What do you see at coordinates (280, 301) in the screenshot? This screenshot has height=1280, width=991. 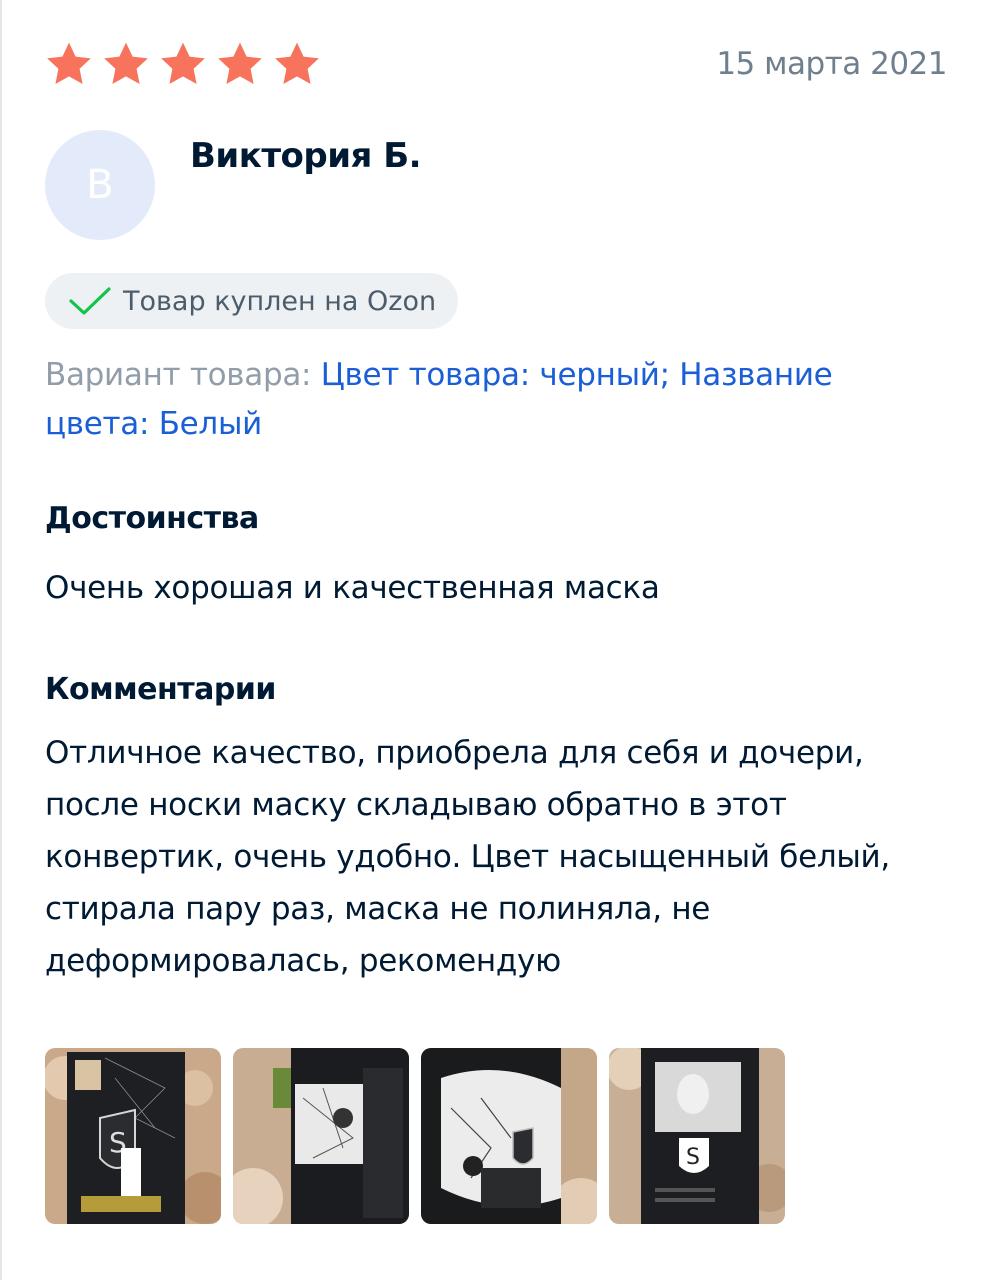 I see `purchased-badge-text: Товар куплен на Ozon` at bounding box center [280, 301].